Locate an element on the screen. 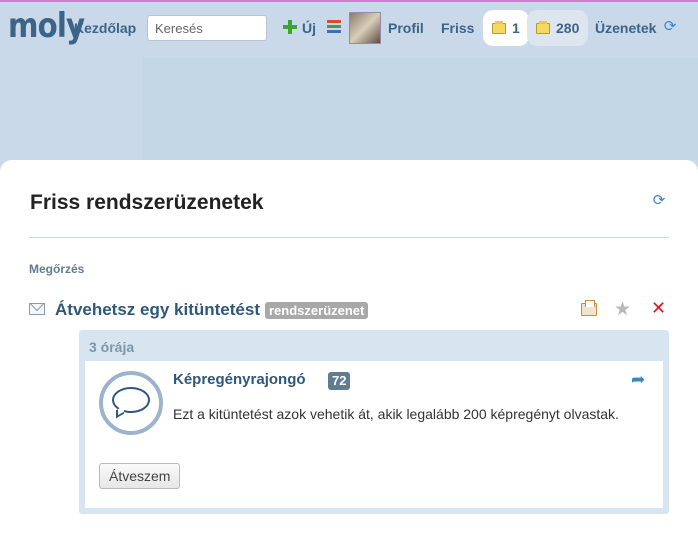 Image resolution: width=698 pixels, height=543 pixels. envelope-icon is located at coordinates (37, 309).